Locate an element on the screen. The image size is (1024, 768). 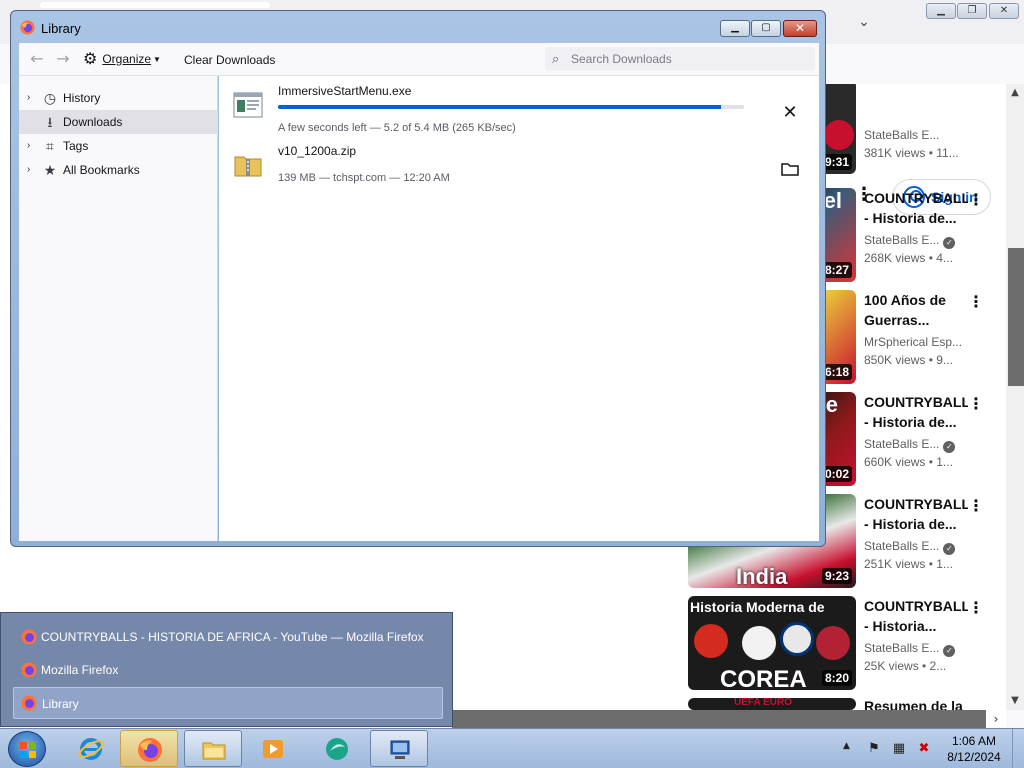
clear-downloads-button: Clear Downloads is located at coordinates (229, 60).